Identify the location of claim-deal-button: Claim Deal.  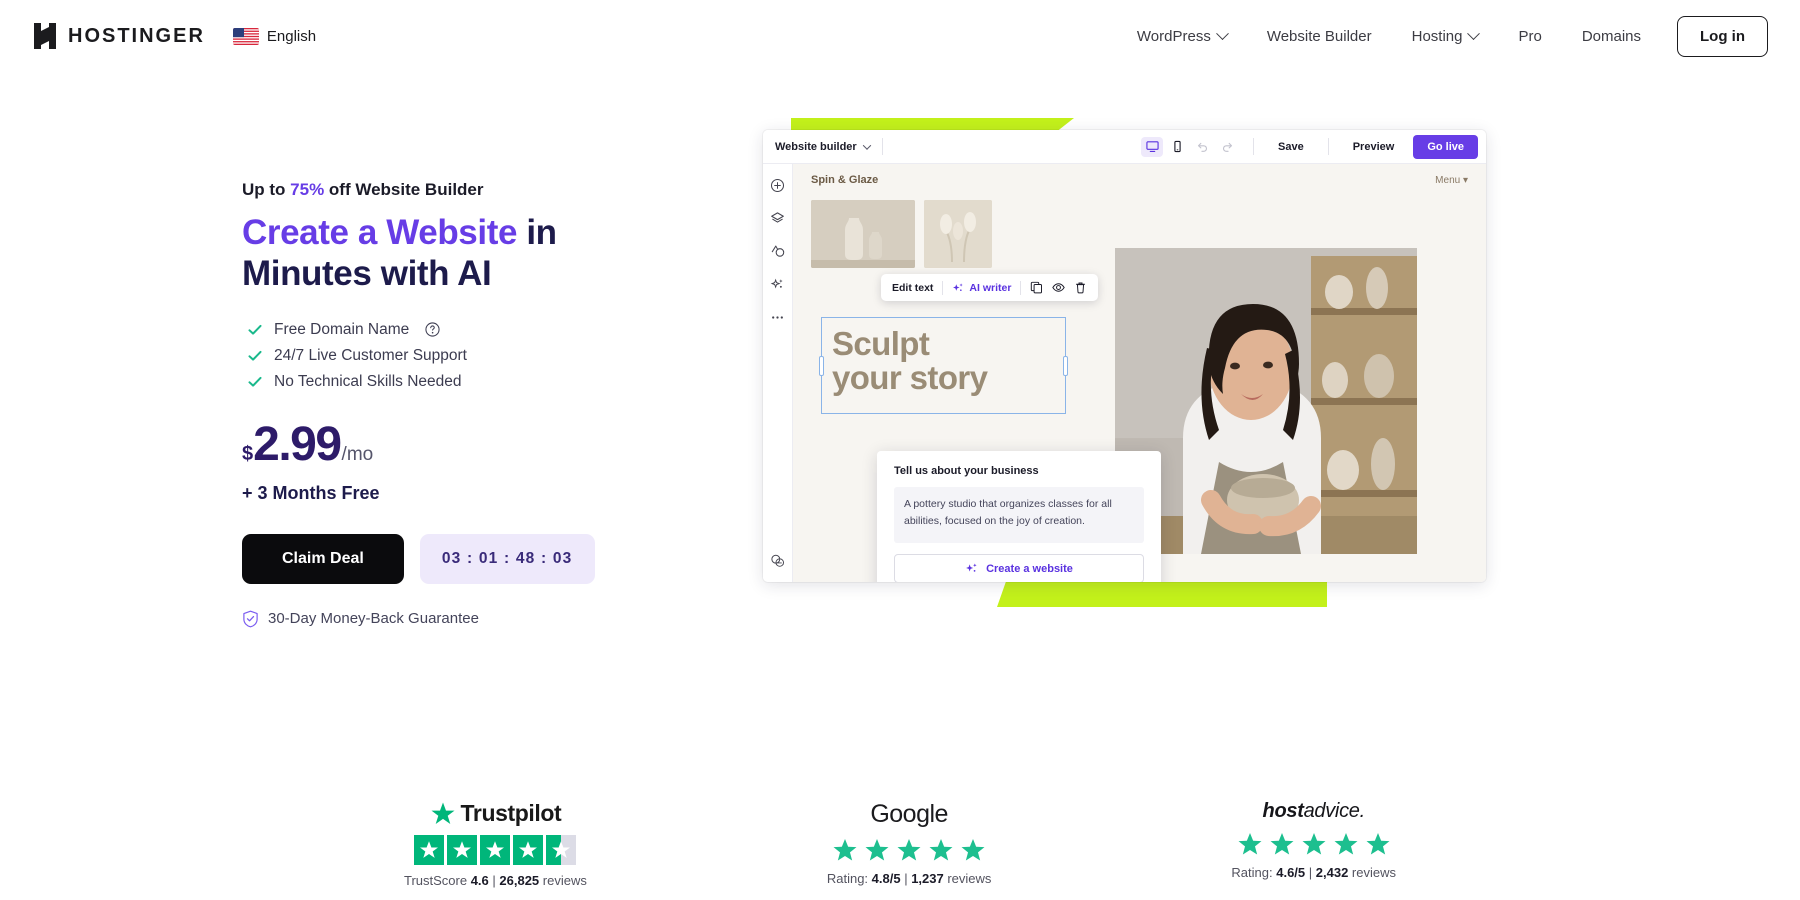
(323, 558).